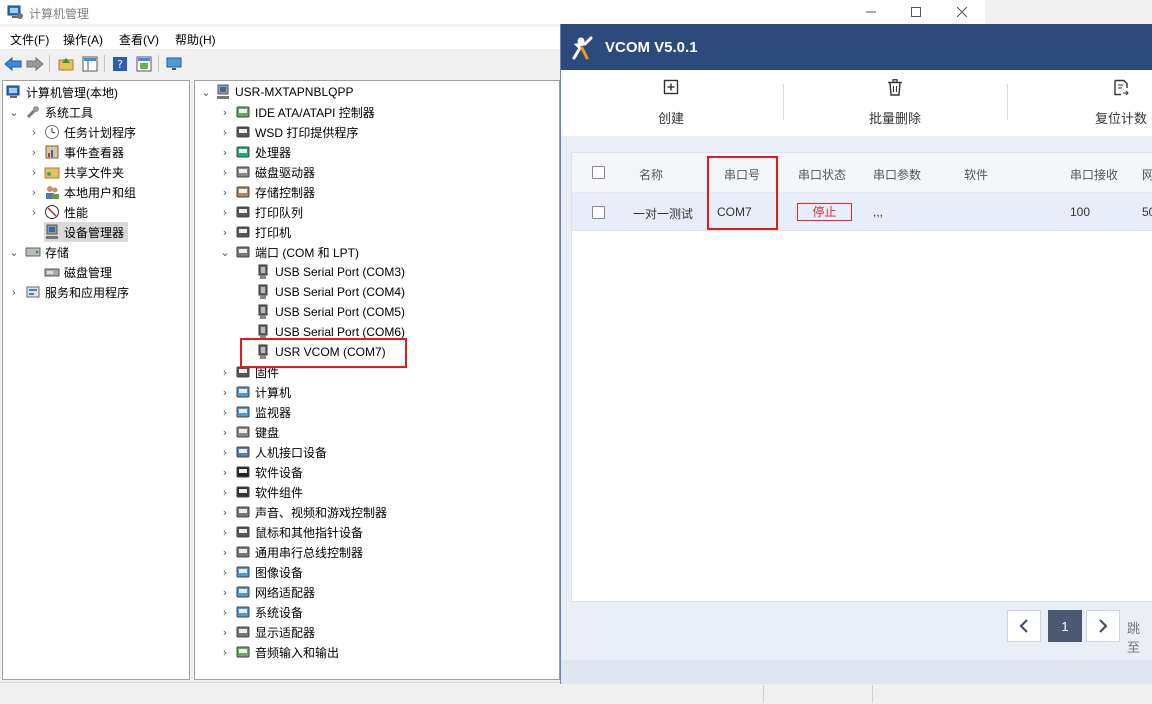 The image size is (1152, 704). What do you see at coordinates (62, 92) in the screenshot?
I see `tree-root: 计算机管理(本地)` at bounding box center [62, 92].